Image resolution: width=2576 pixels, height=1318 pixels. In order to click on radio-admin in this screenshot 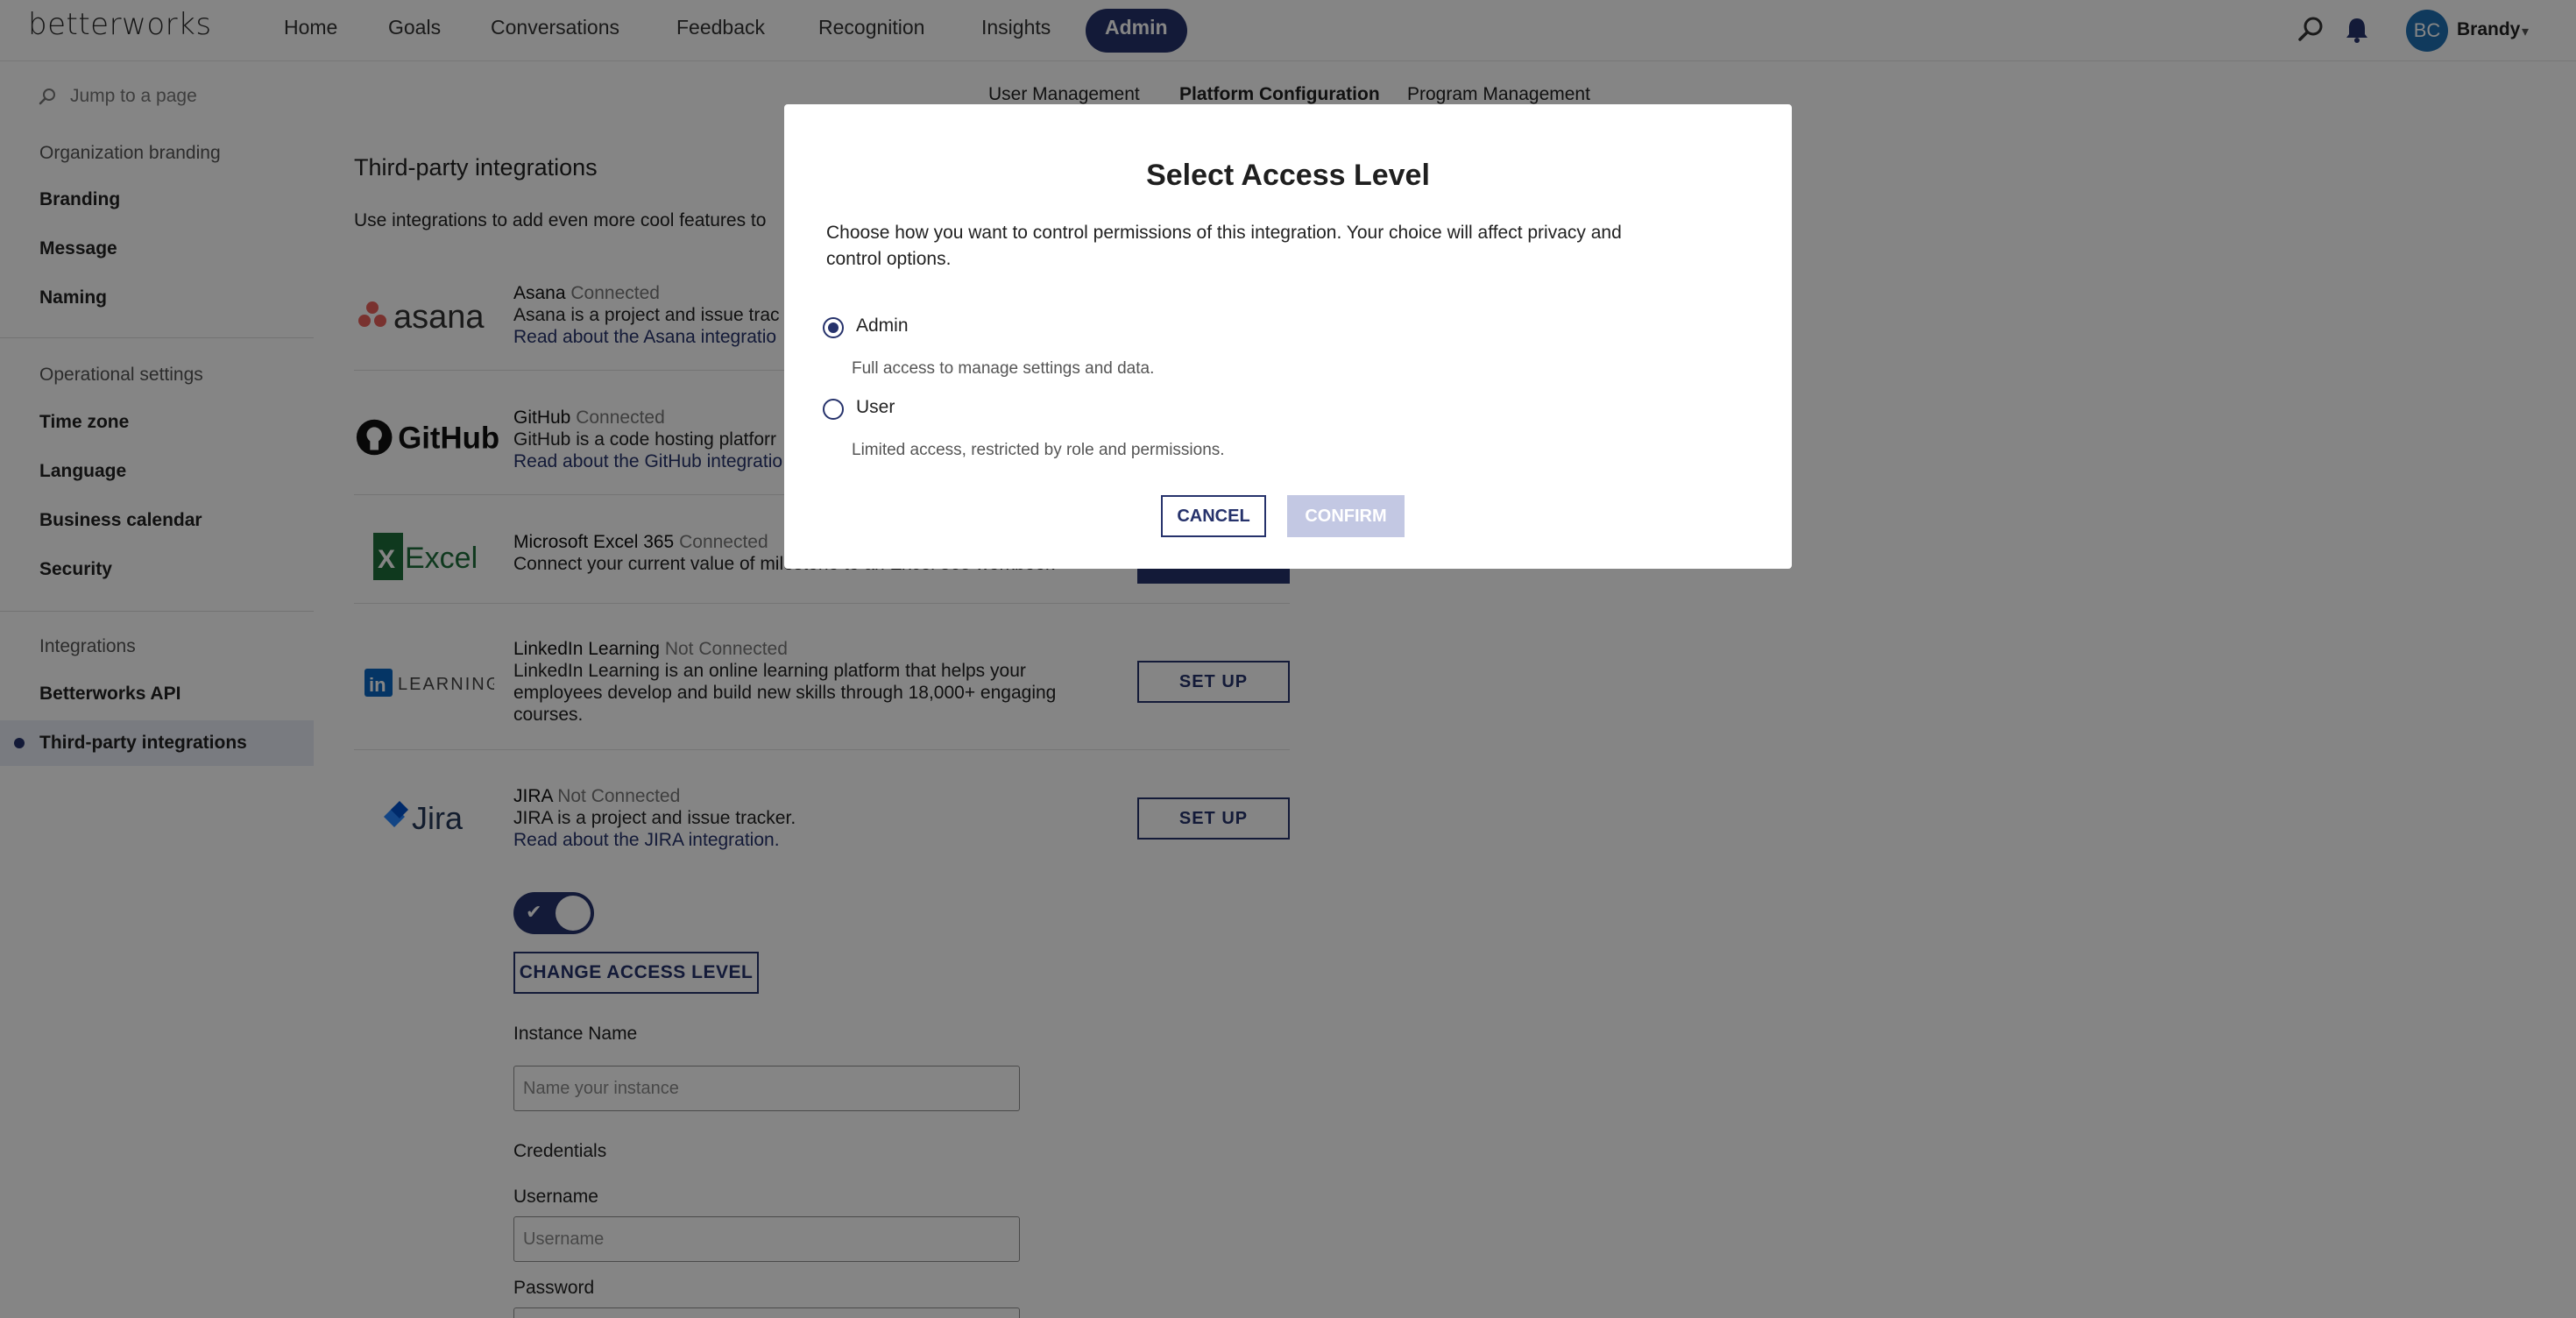, I will do `click(833, 327)`.